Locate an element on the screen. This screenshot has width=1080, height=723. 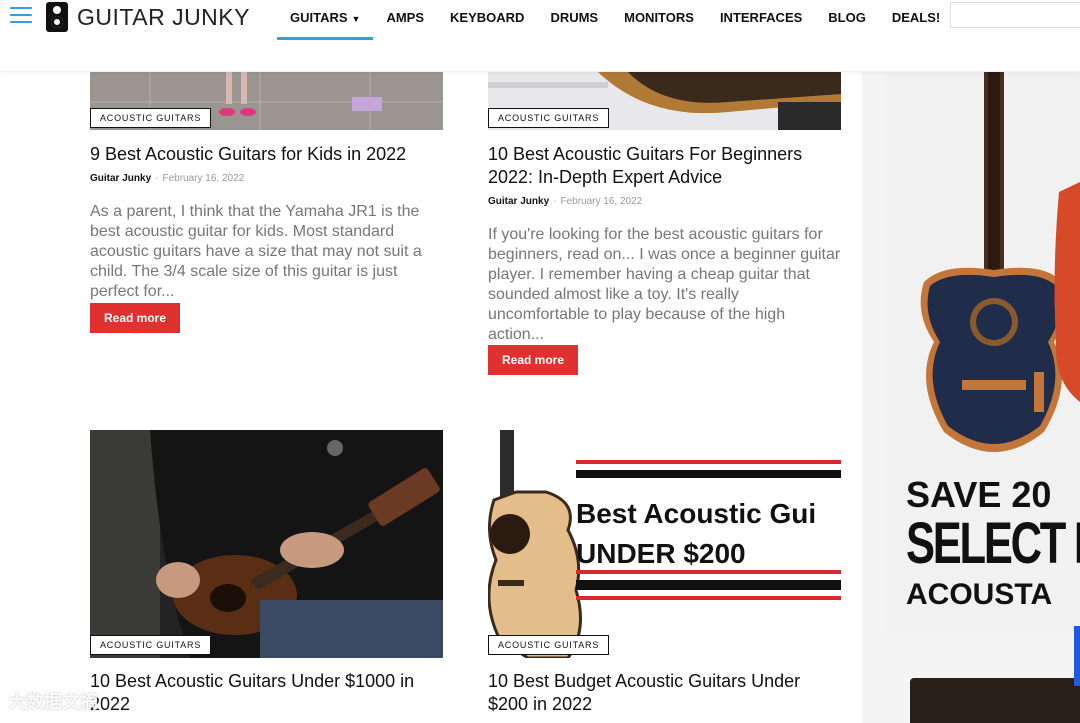
nav-item-guitars: GUITARS ▼ is located at coordinates (325, 20).